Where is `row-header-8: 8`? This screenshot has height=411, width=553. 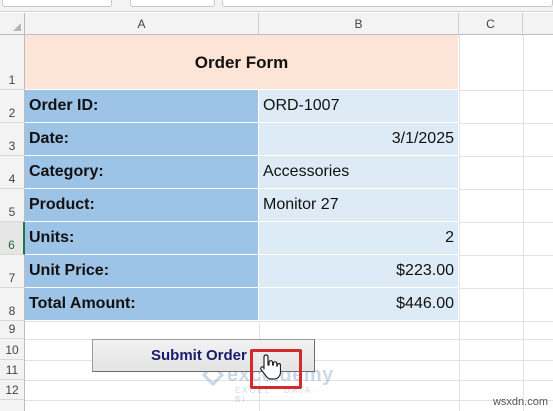 row-header-8: 8 is located at coordinates (12, 304).